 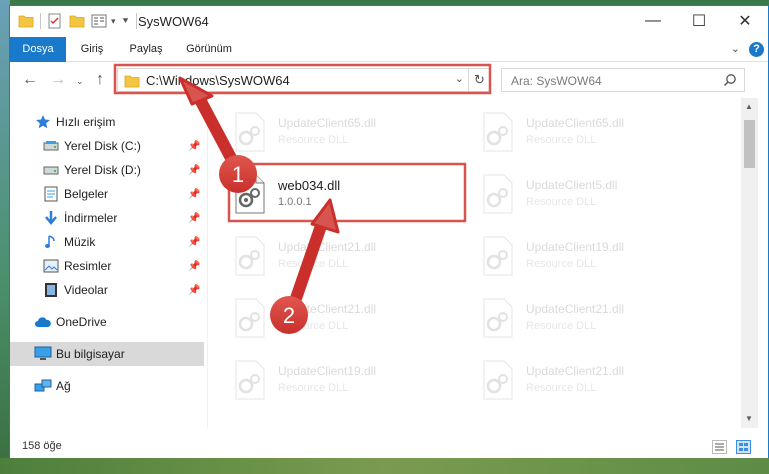 I want to click on sidebar-item-label: Bu bilgisayar, so click(x=90, y=354).